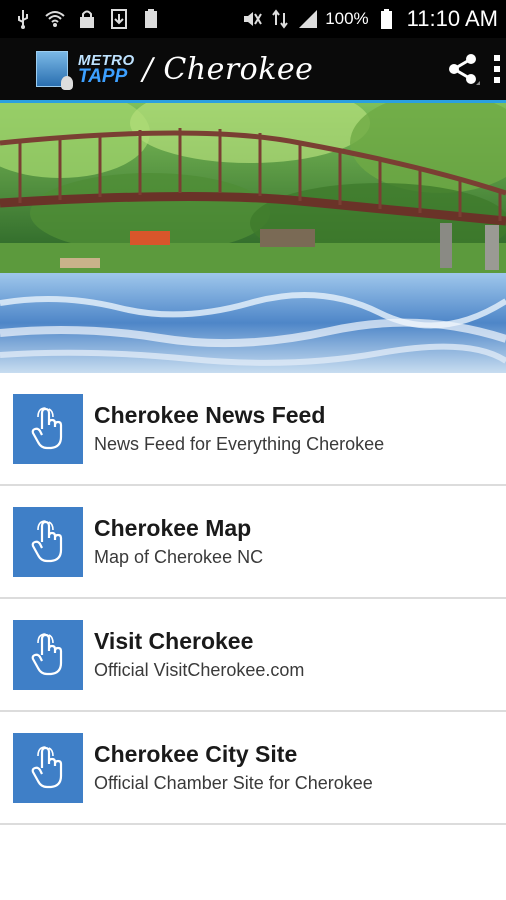 The image size is (506, 900). What do you see at coordinates (233, 782) in the screenshot?
I see `list-item-subtitle: Official Chamber Site for Cherokee` at bounding box center [233, 782].